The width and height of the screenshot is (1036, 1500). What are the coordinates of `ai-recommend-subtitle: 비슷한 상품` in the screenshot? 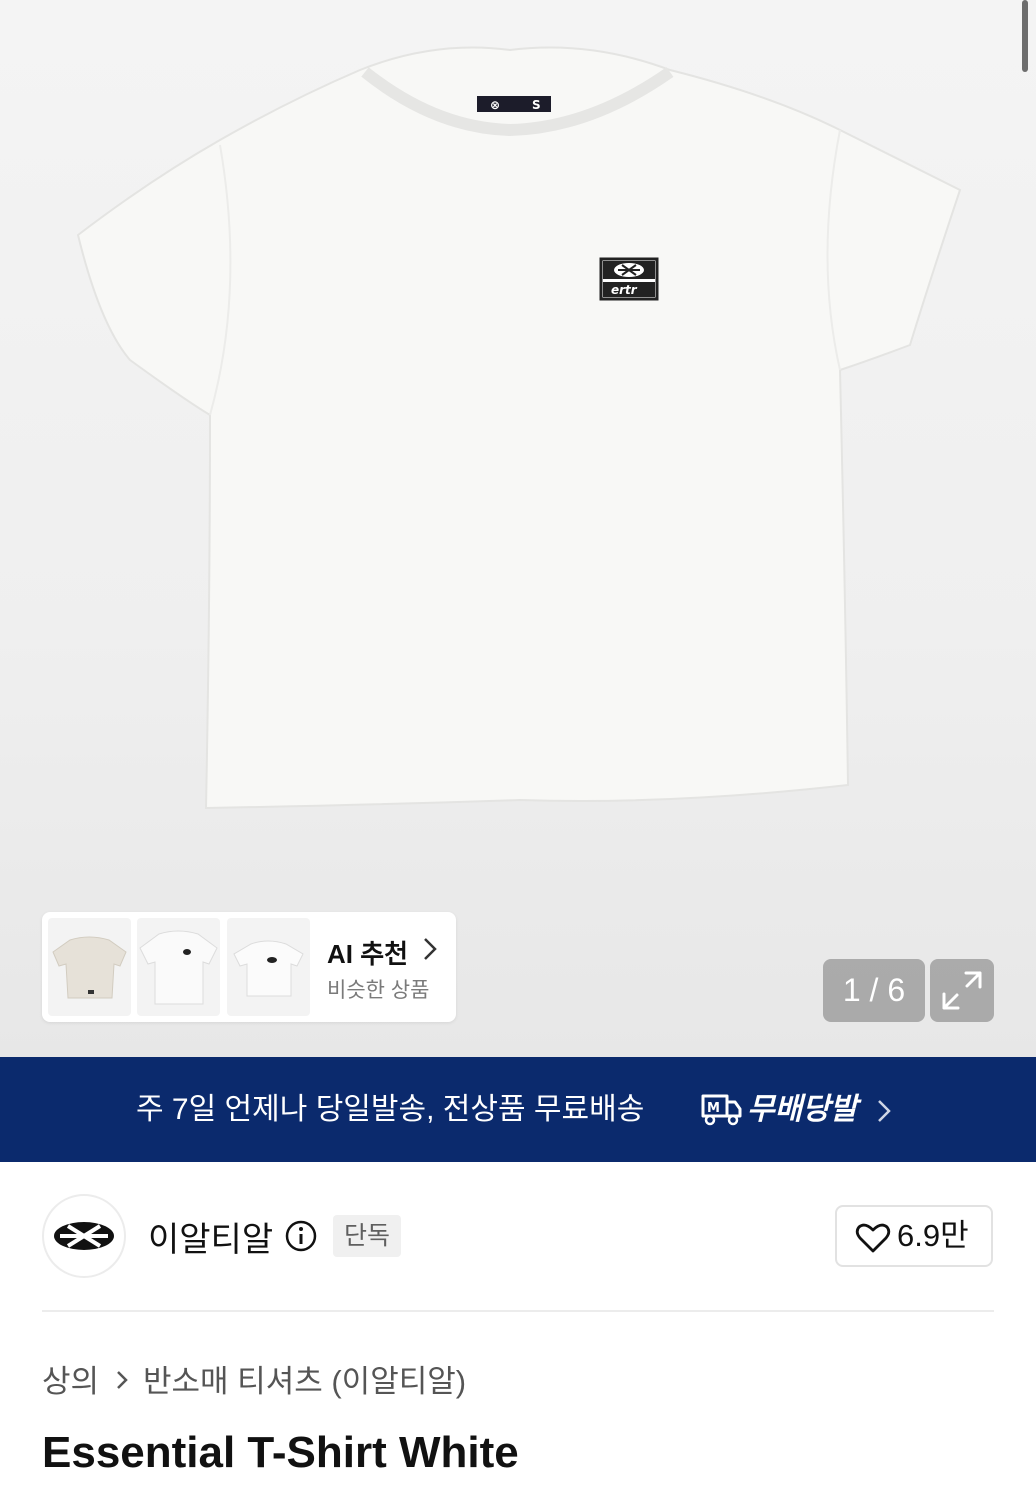 It's located at (378, 990).